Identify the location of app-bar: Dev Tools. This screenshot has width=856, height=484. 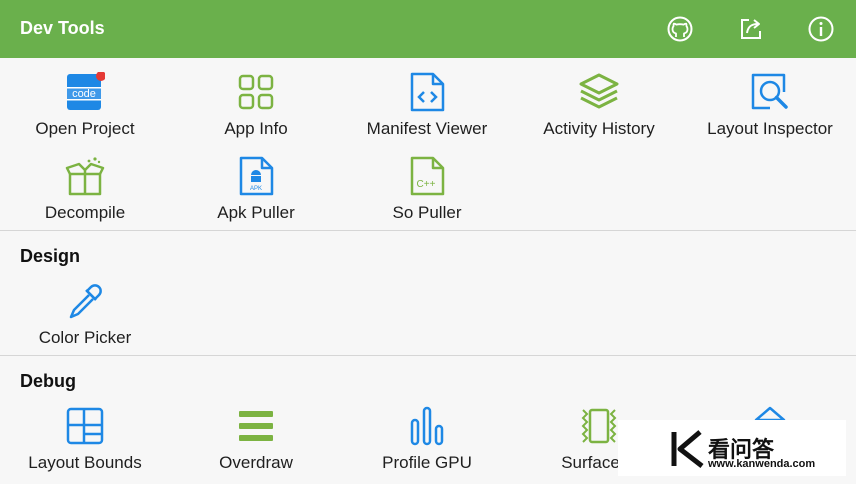
(428, 29).